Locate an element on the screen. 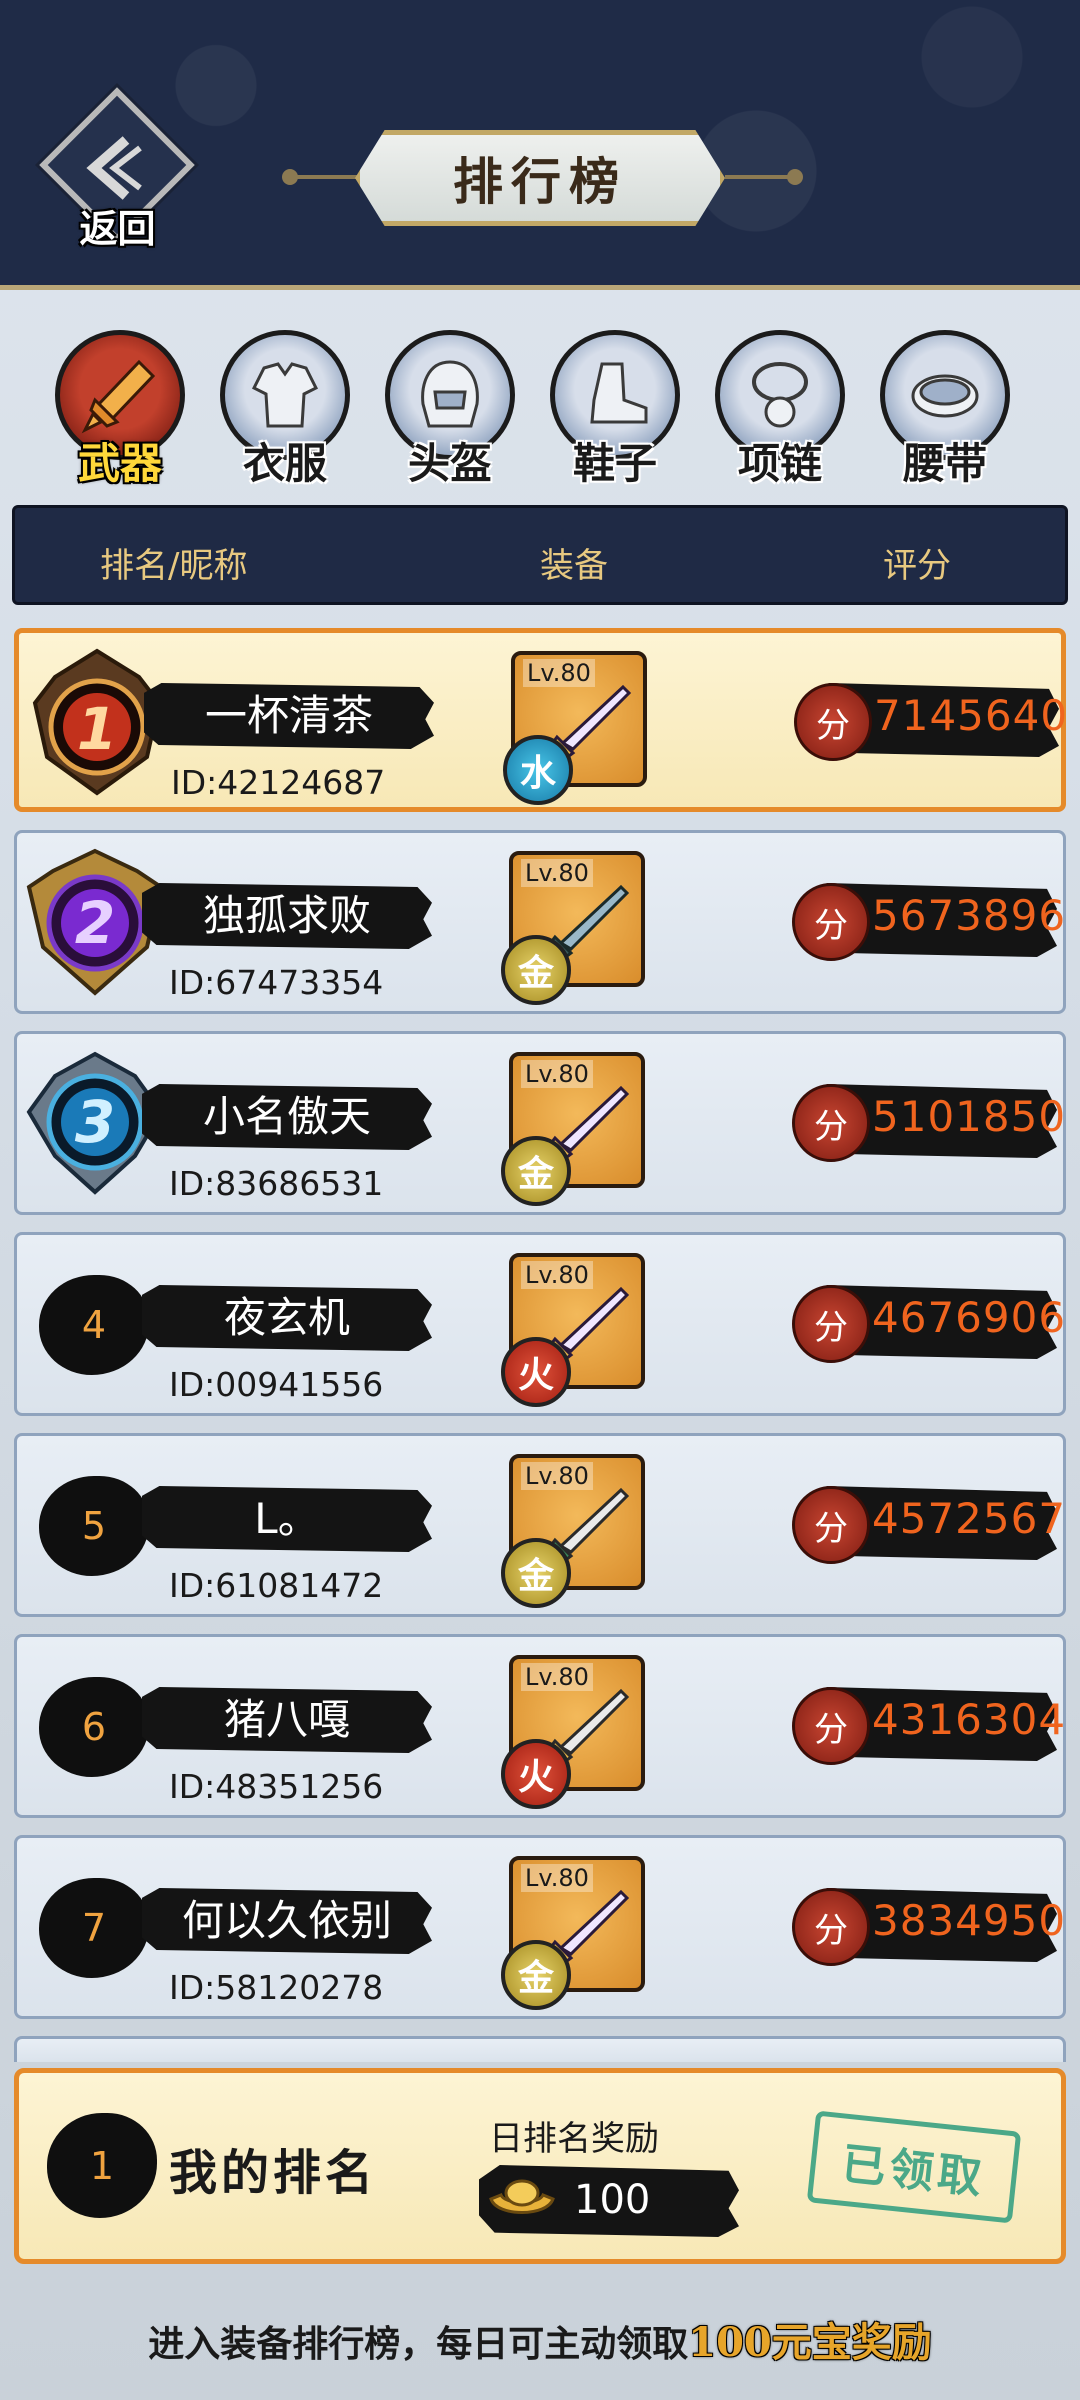 The width and height of the screenshot is (1080, 2400). tab-weapon-label: 武器 is located at coordinates (119, 463).